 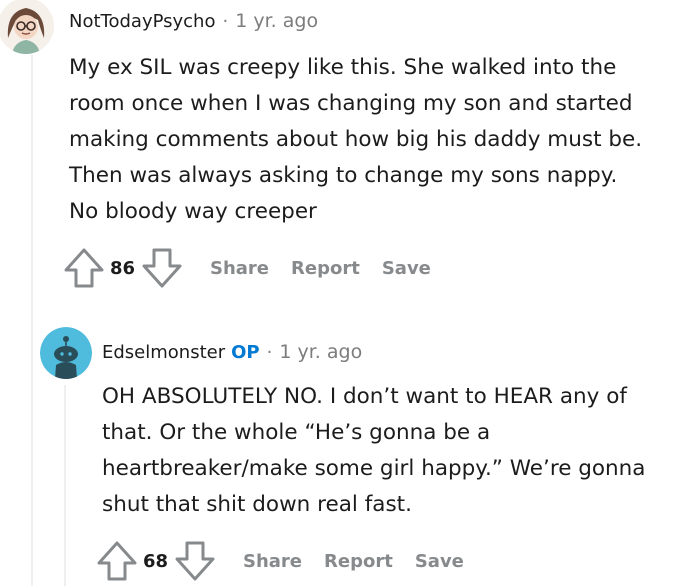 I want to click on snoo-avatar-icon, so click(x=66, y=353).